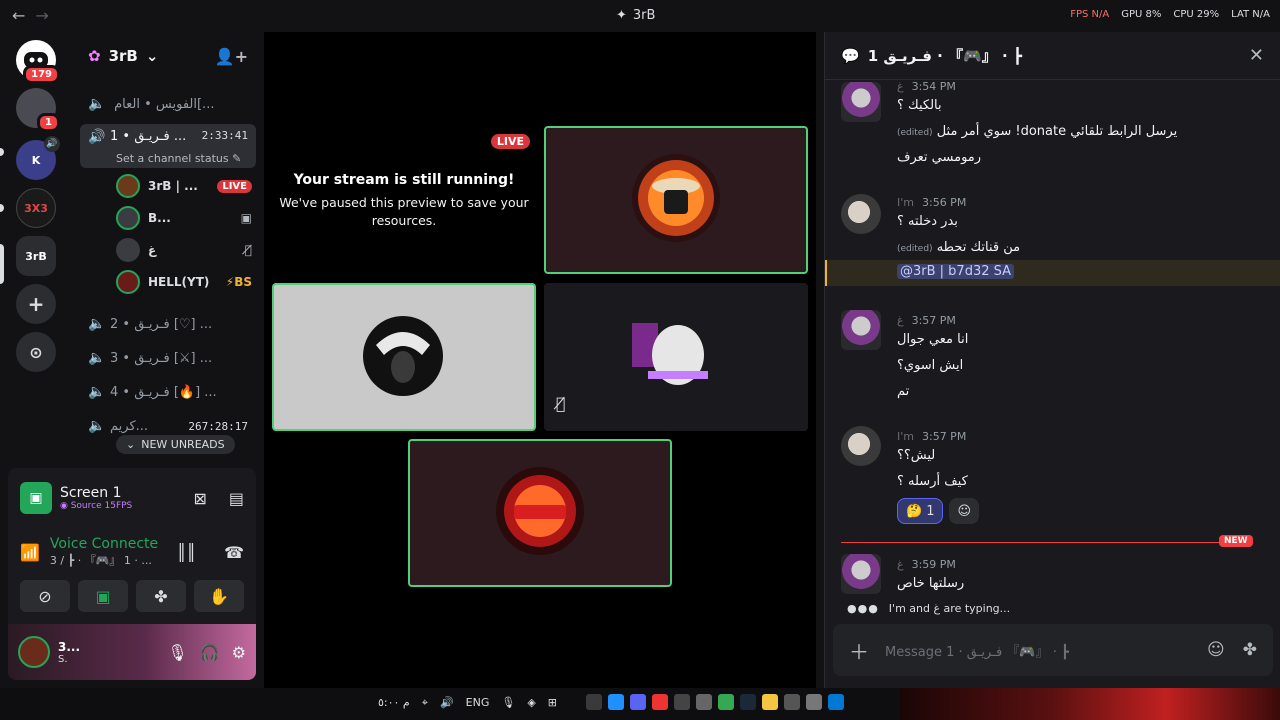  Describe the element at coordinates (660, 702) in the screenshot. I see `youtube-icon` at that location.